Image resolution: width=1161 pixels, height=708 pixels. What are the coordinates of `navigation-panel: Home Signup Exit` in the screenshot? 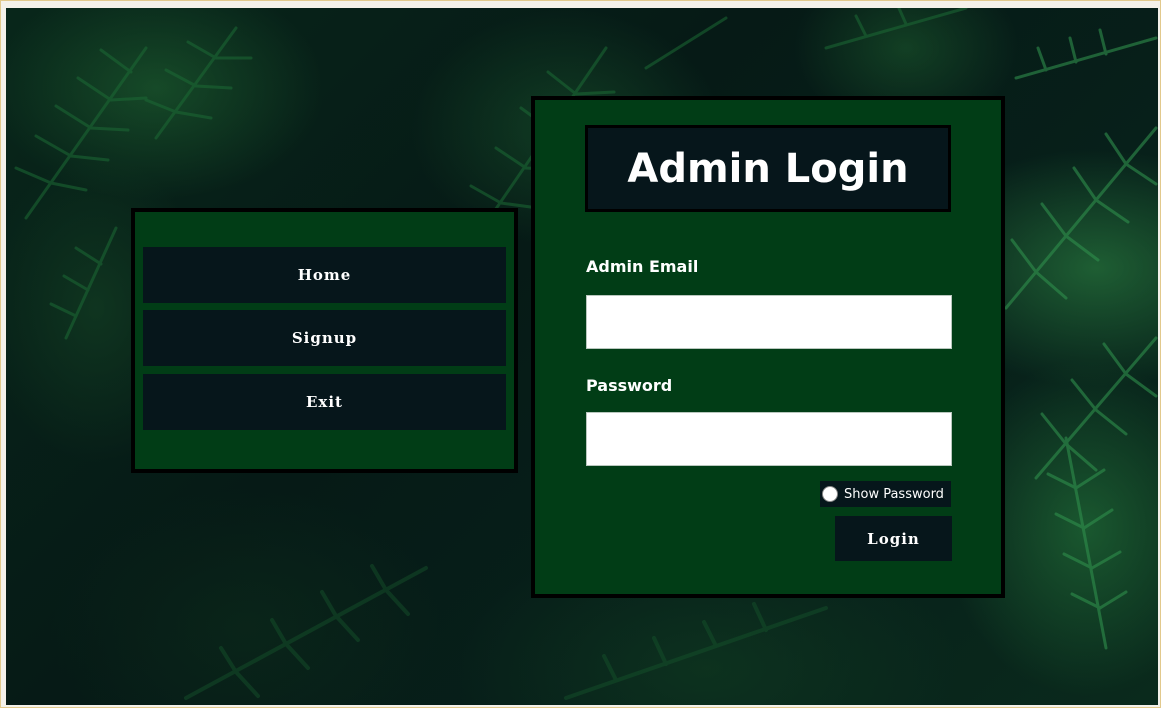 It's located at (324, 340).